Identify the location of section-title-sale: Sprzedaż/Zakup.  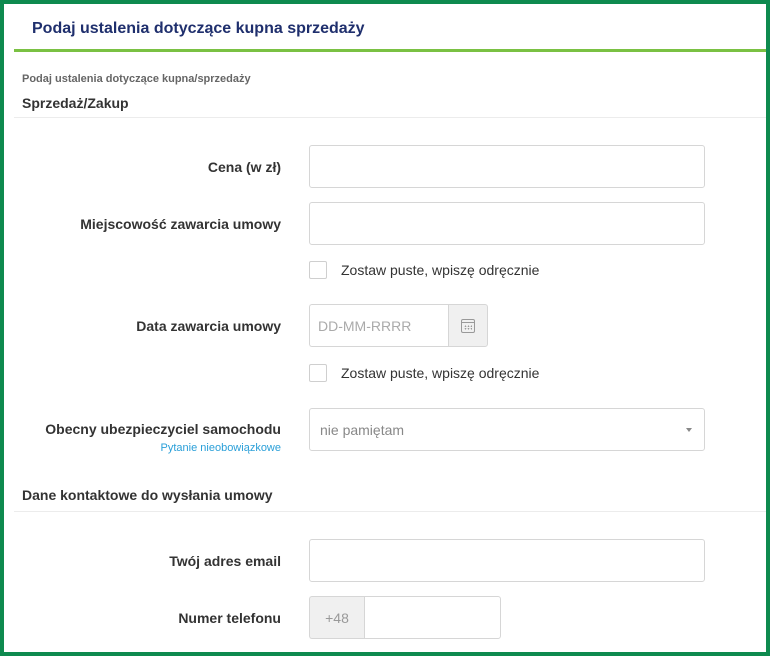
(75, 103).